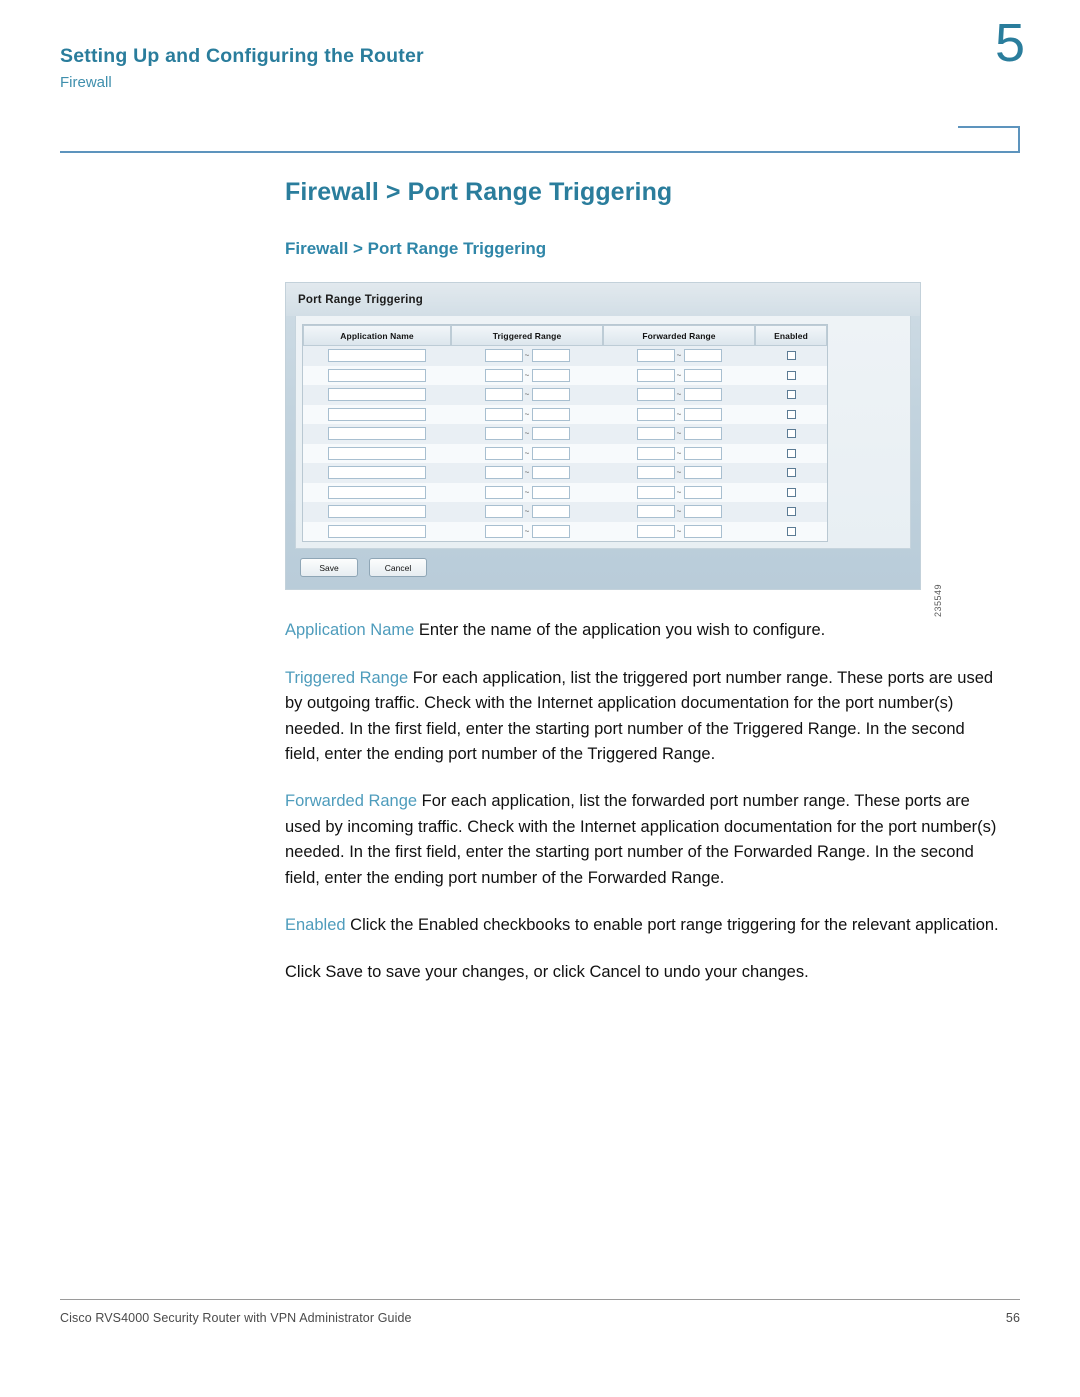  What do you see at coordinates (527, 336) in the screenshot?
I see `column-header-triggered-range: Triggered Range` at bounding box center [527, 336].